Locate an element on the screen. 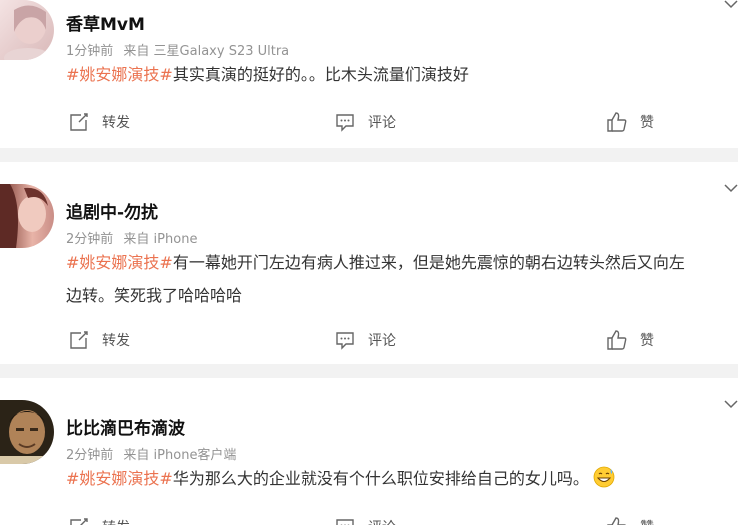 Image resolution: width=738 pixels, height=525 pixels. comment-body: 有一幕她开门左边有病人推过来，但是她先震惊的朝右边转头然后又向左 is located at coordinates (428, 262).